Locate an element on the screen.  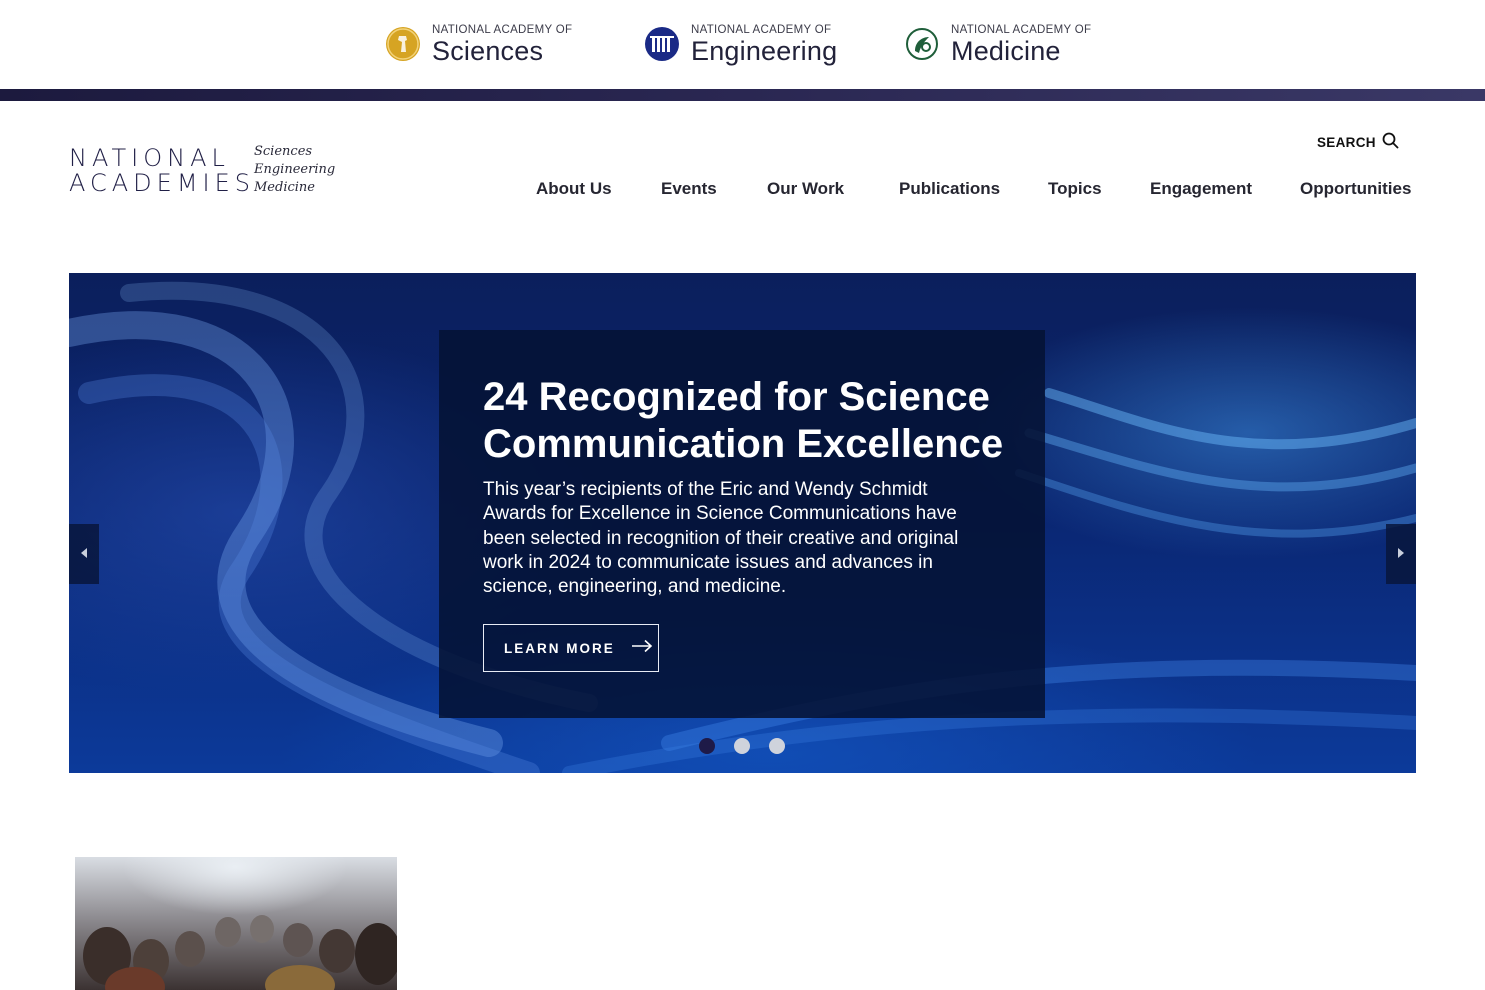
academy-link-engineering: NATIONAL ACADEMY OF Engineering is located at coordinates (741, 44).